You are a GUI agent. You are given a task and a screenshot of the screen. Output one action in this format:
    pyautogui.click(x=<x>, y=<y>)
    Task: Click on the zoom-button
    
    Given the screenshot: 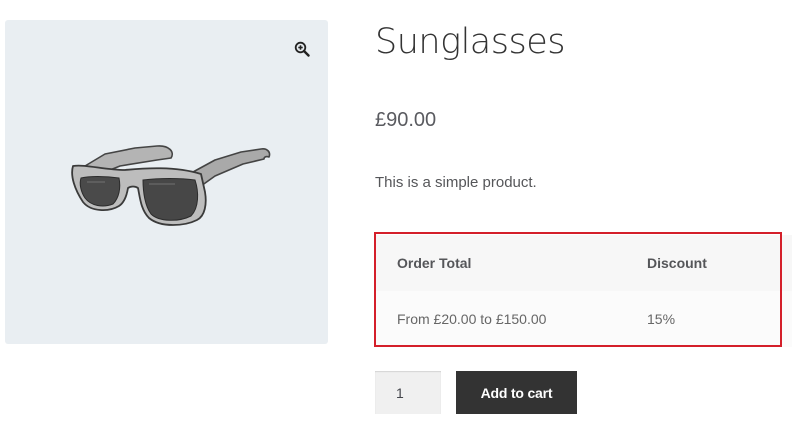 What is the action you would take?
    pyautogui.click(x=302, y=49)
    